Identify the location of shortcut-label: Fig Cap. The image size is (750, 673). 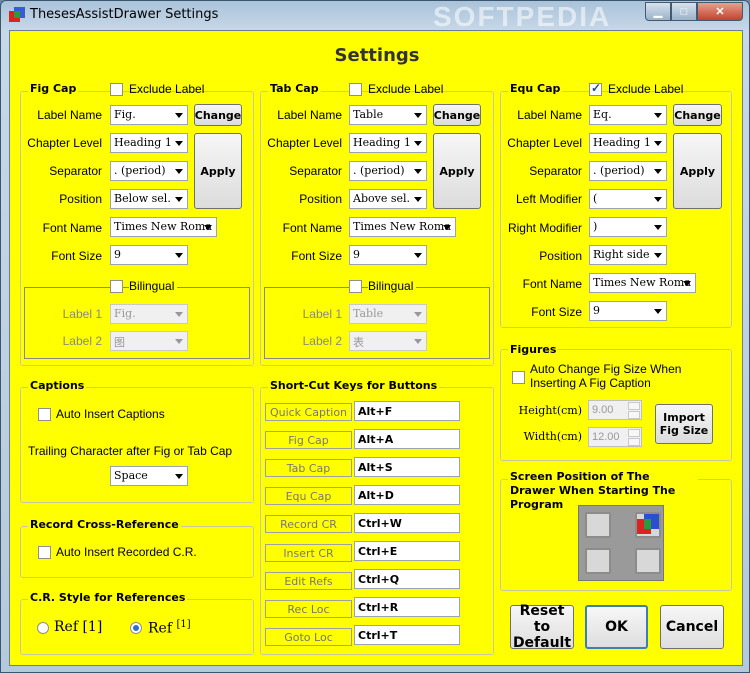
(308, 440).